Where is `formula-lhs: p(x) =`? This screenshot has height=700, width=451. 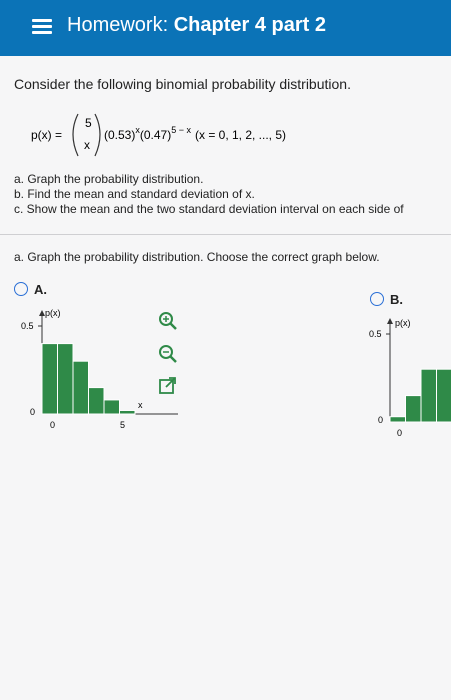 formula-lhs: p(x) = is located at coordinates (46, 135).